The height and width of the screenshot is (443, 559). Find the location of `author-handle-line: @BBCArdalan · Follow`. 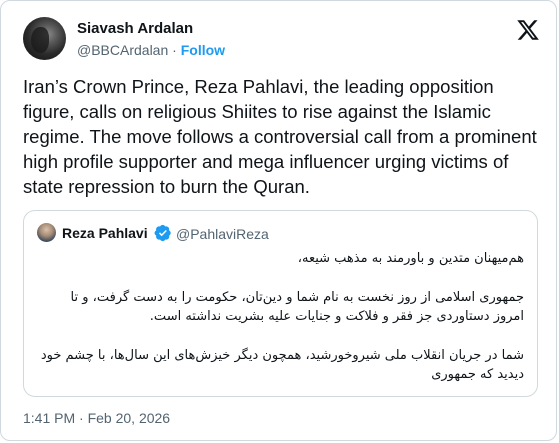

author-handle-line: @BBCArdalan · Follow is located at coordinates (151, 50).